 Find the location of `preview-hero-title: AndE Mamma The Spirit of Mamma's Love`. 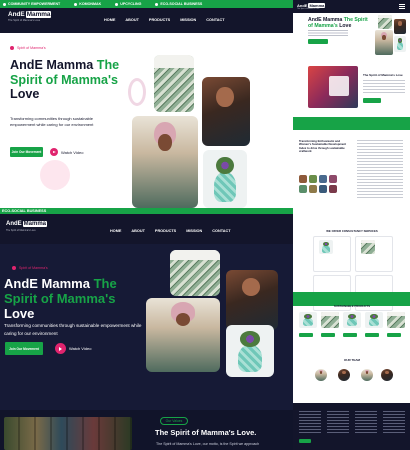

preview-hero-title: AndE Mamma The Spirit of Mamma's Love is located at coordinates (338, 23).